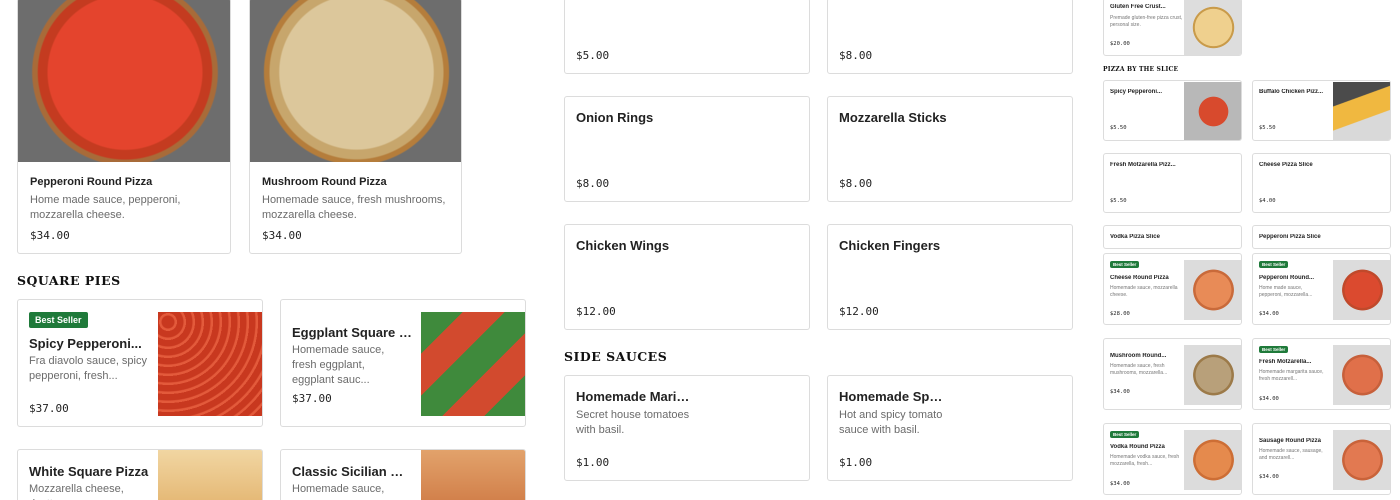 This screenshot has width=1400, height=500. What do you see at coordinates (1135, 237) in the screenshot?
I see `item-name: Vodka Pizza Slice` at bounding box center [1135, 237].